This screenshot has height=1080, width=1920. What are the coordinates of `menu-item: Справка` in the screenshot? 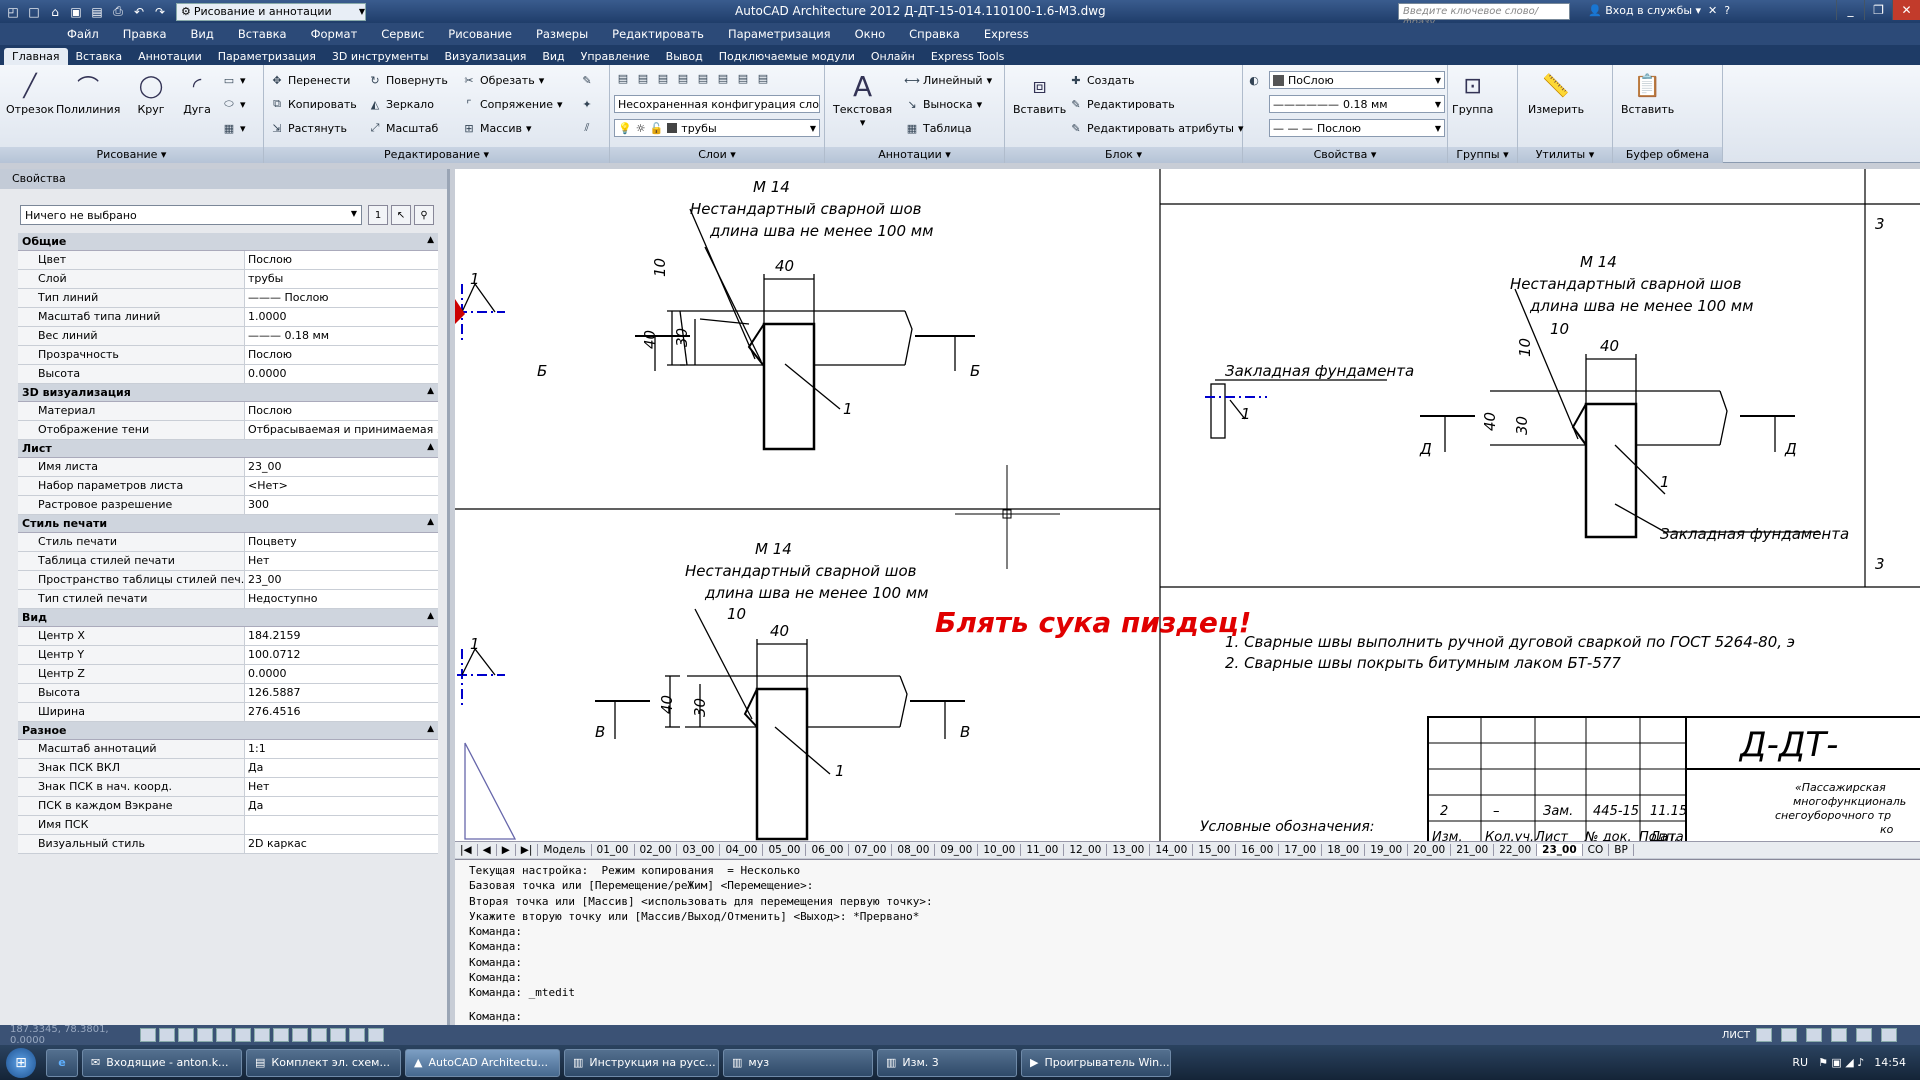 It's located at (934, 34).